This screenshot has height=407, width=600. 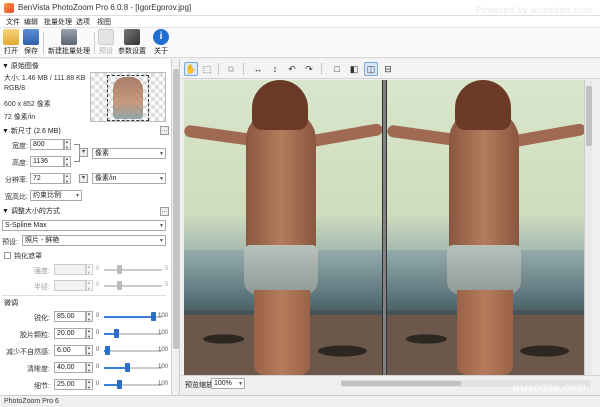 I want to click on menu-batch: 批量处理, so click(x=58, y=22).